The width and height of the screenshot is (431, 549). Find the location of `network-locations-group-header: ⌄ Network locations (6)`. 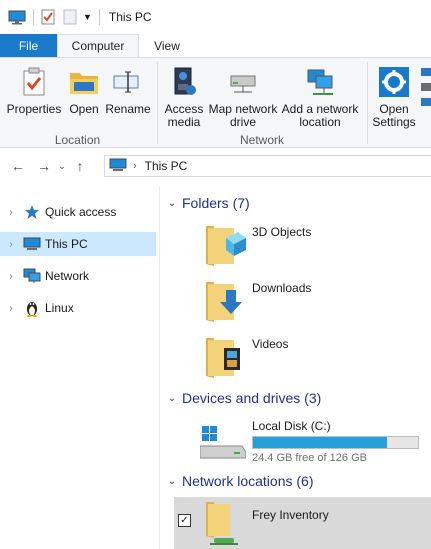

network-locations-group-header: ⌄ Network locations (6) is located at coordinates (297, 481).